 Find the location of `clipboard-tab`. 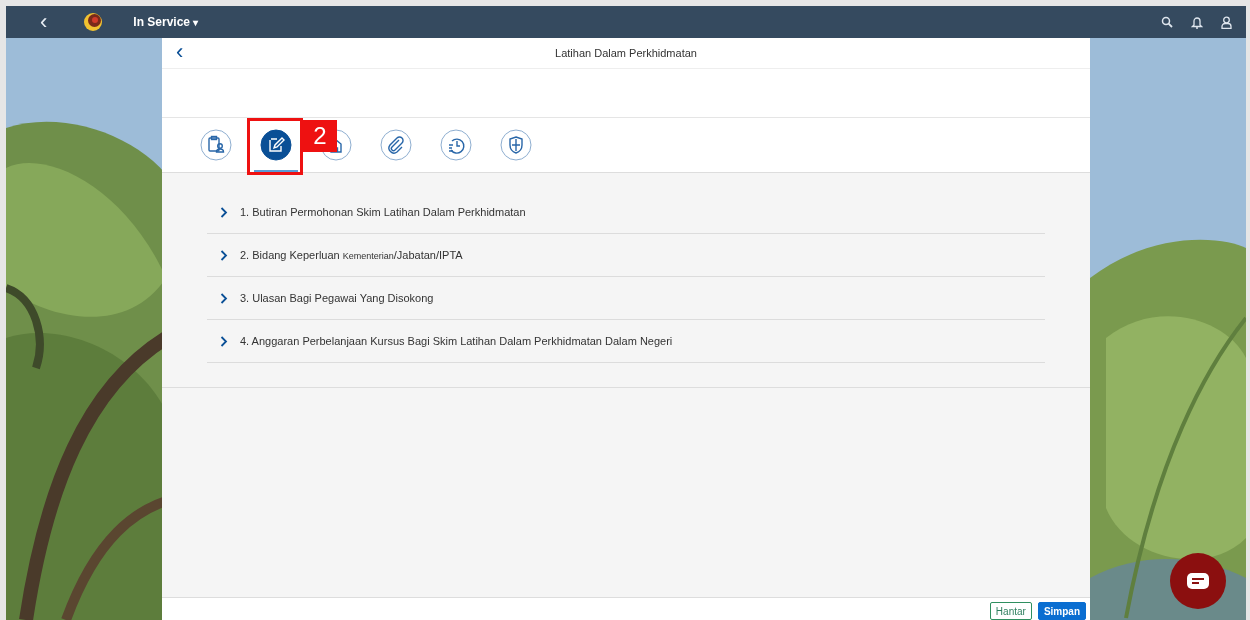

clipboard-tab is located at coordinates (216, 145).